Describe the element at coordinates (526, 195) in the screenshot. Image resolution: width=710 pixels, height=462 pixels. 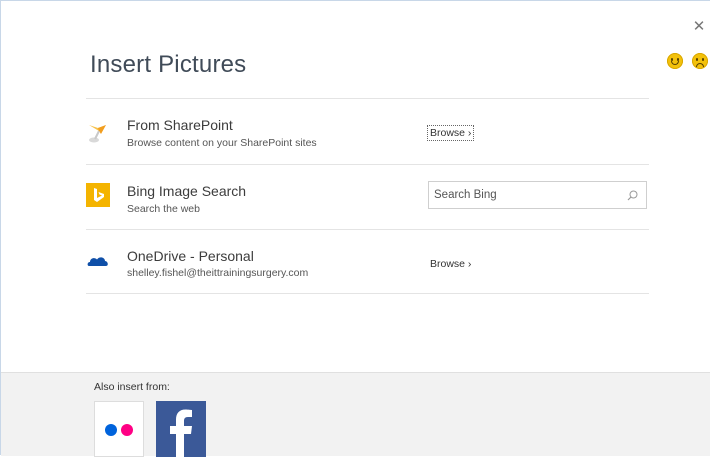
I see `bing-search-input` at that location.